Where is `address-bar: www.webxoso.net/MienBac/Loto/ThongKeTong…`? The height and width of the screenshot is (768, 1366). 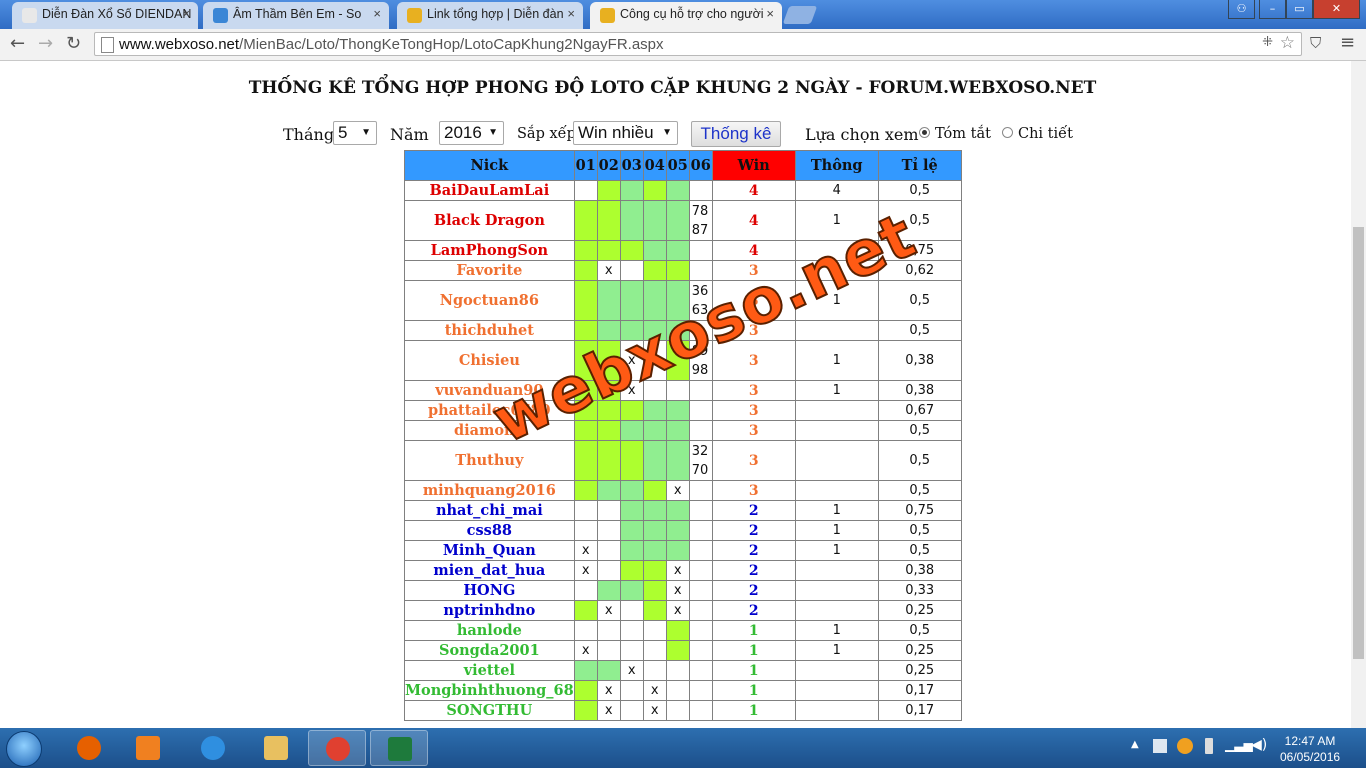
address-bar: www.webxoso.net/MienBac/Loto/ThongKeTong… is located at coordinates (698, 44).